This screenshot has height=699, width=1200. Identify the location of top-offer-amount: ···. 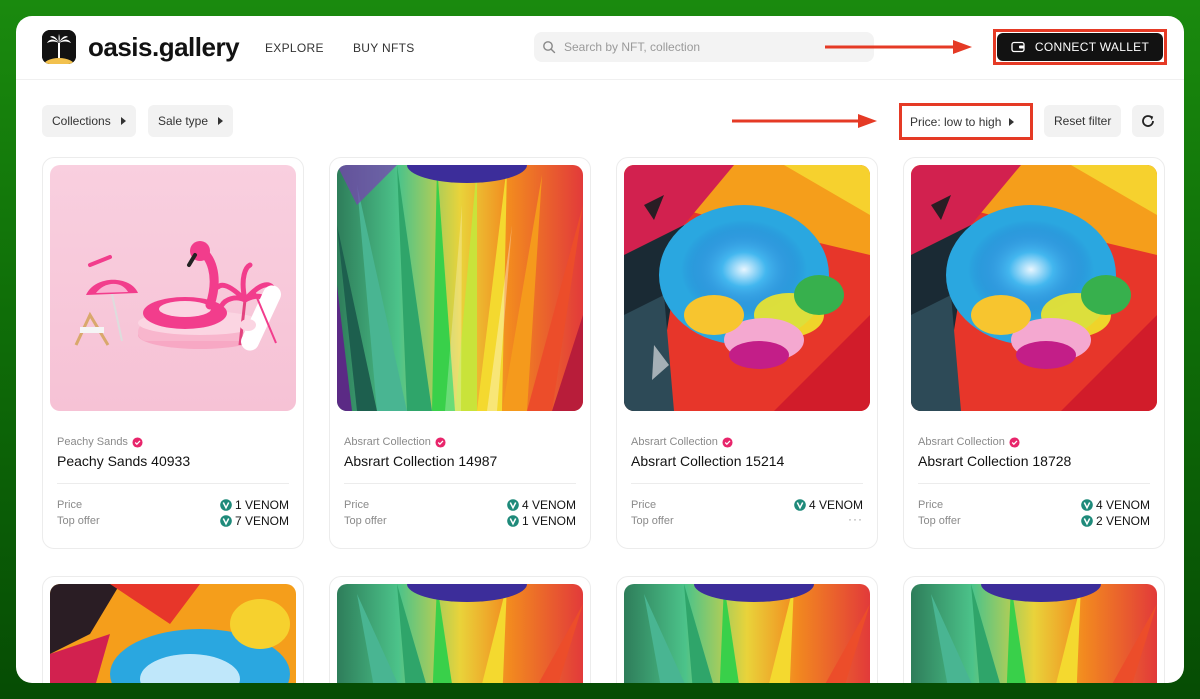
(855, 519).